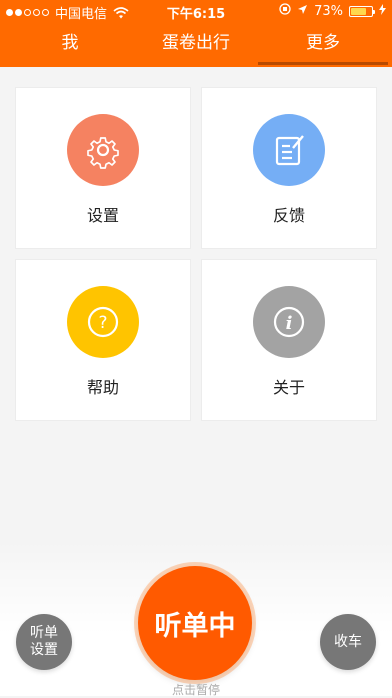 This screenshot has height=698, width=392. I want to click on info-icon: i, so click(289, 322).